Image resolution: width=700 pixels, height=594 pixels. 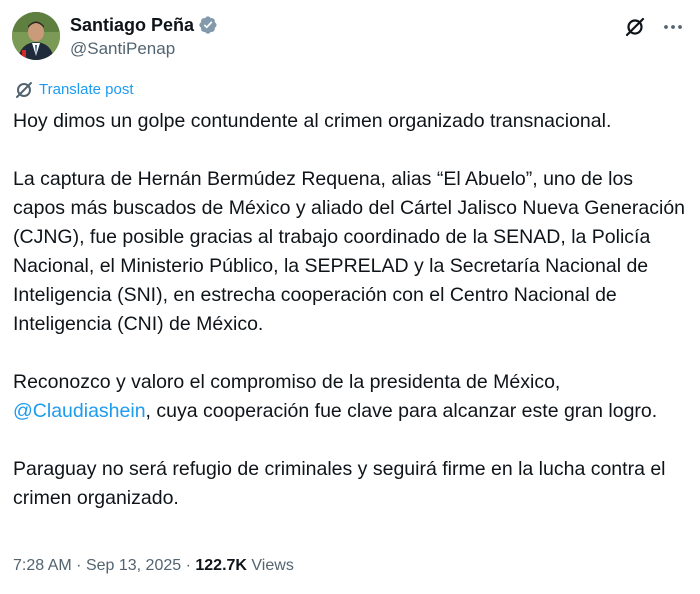 I want to click on translate-post-link: Translate post, so click(x=74, y=90).